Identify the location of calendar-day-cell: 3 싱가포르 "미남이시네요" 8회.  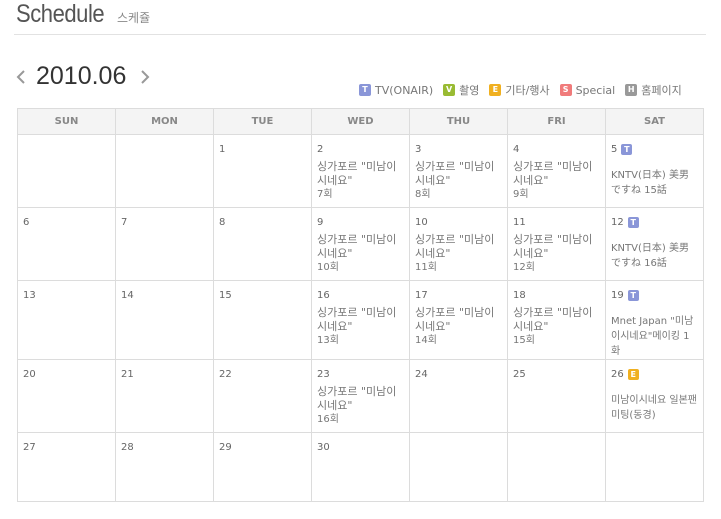
(458, 171).